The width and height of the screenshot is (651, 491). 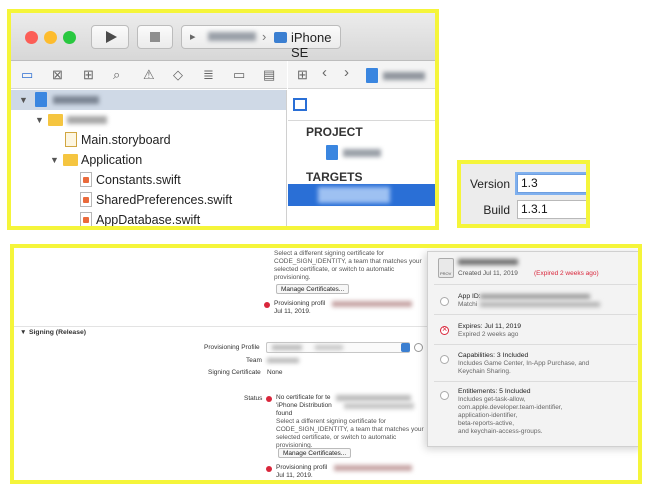 What do you see at coordinates (148, 100) in the screenshot?
I see `tree-item-project: ▼` at bounding box center [148, 100].